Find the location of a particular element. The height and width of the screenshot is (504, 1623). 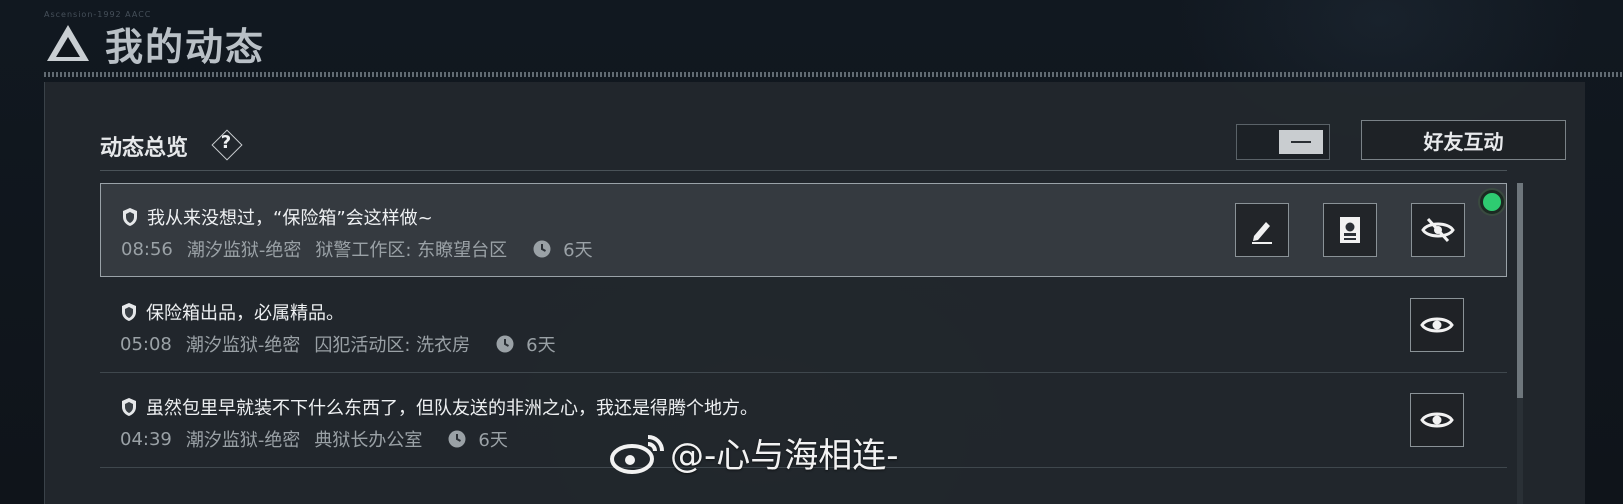

title-bar: 我的动态 is located at coordinates (155, 43).